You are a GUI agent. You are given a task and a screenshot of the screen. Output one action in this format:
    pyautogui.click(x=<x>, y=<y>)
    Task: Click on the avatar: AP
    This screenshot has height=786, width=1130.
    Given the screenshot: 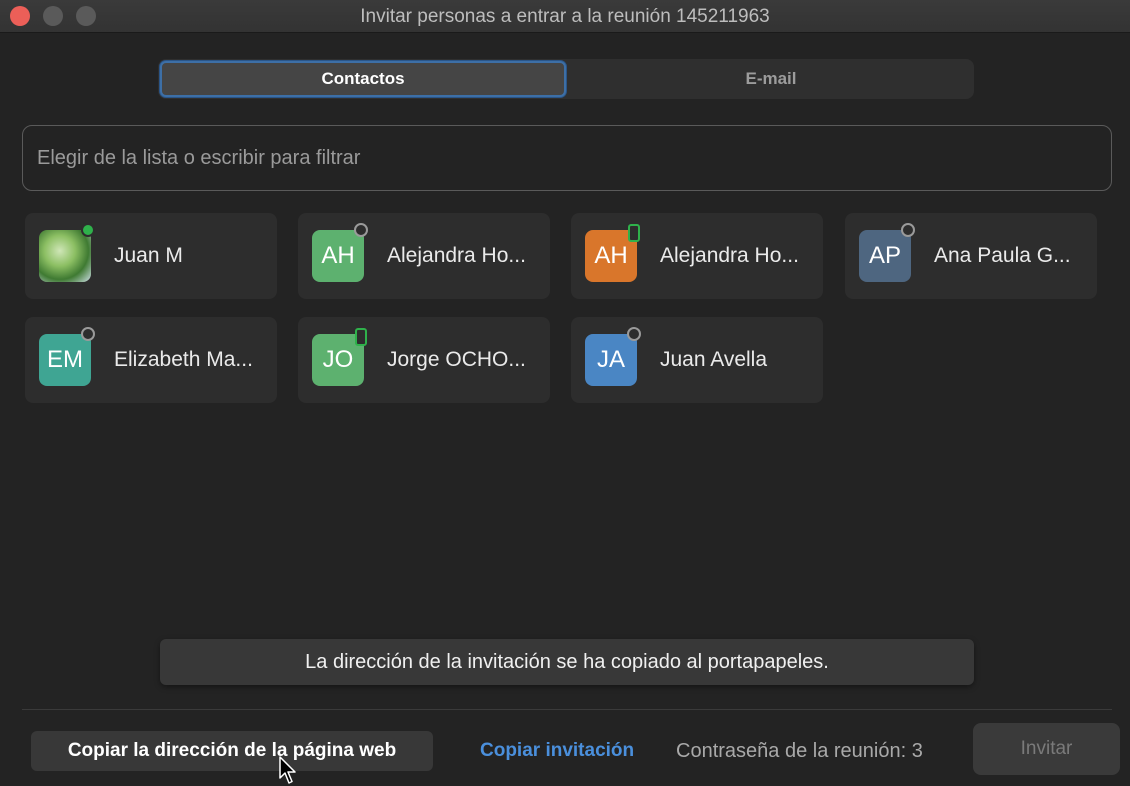 What is the action you would take?
    pyautogui.click(x=885, y=256)
    